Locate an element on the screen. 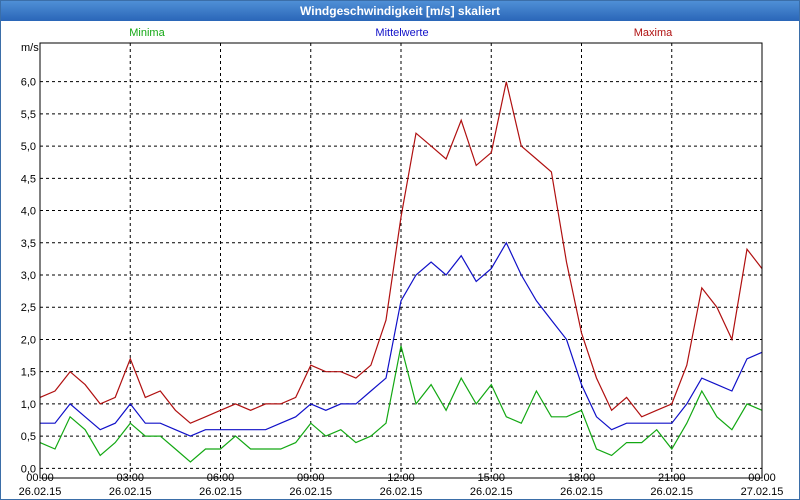  x-tick-date: 27.02.15 is located at coordinates (762, 492).